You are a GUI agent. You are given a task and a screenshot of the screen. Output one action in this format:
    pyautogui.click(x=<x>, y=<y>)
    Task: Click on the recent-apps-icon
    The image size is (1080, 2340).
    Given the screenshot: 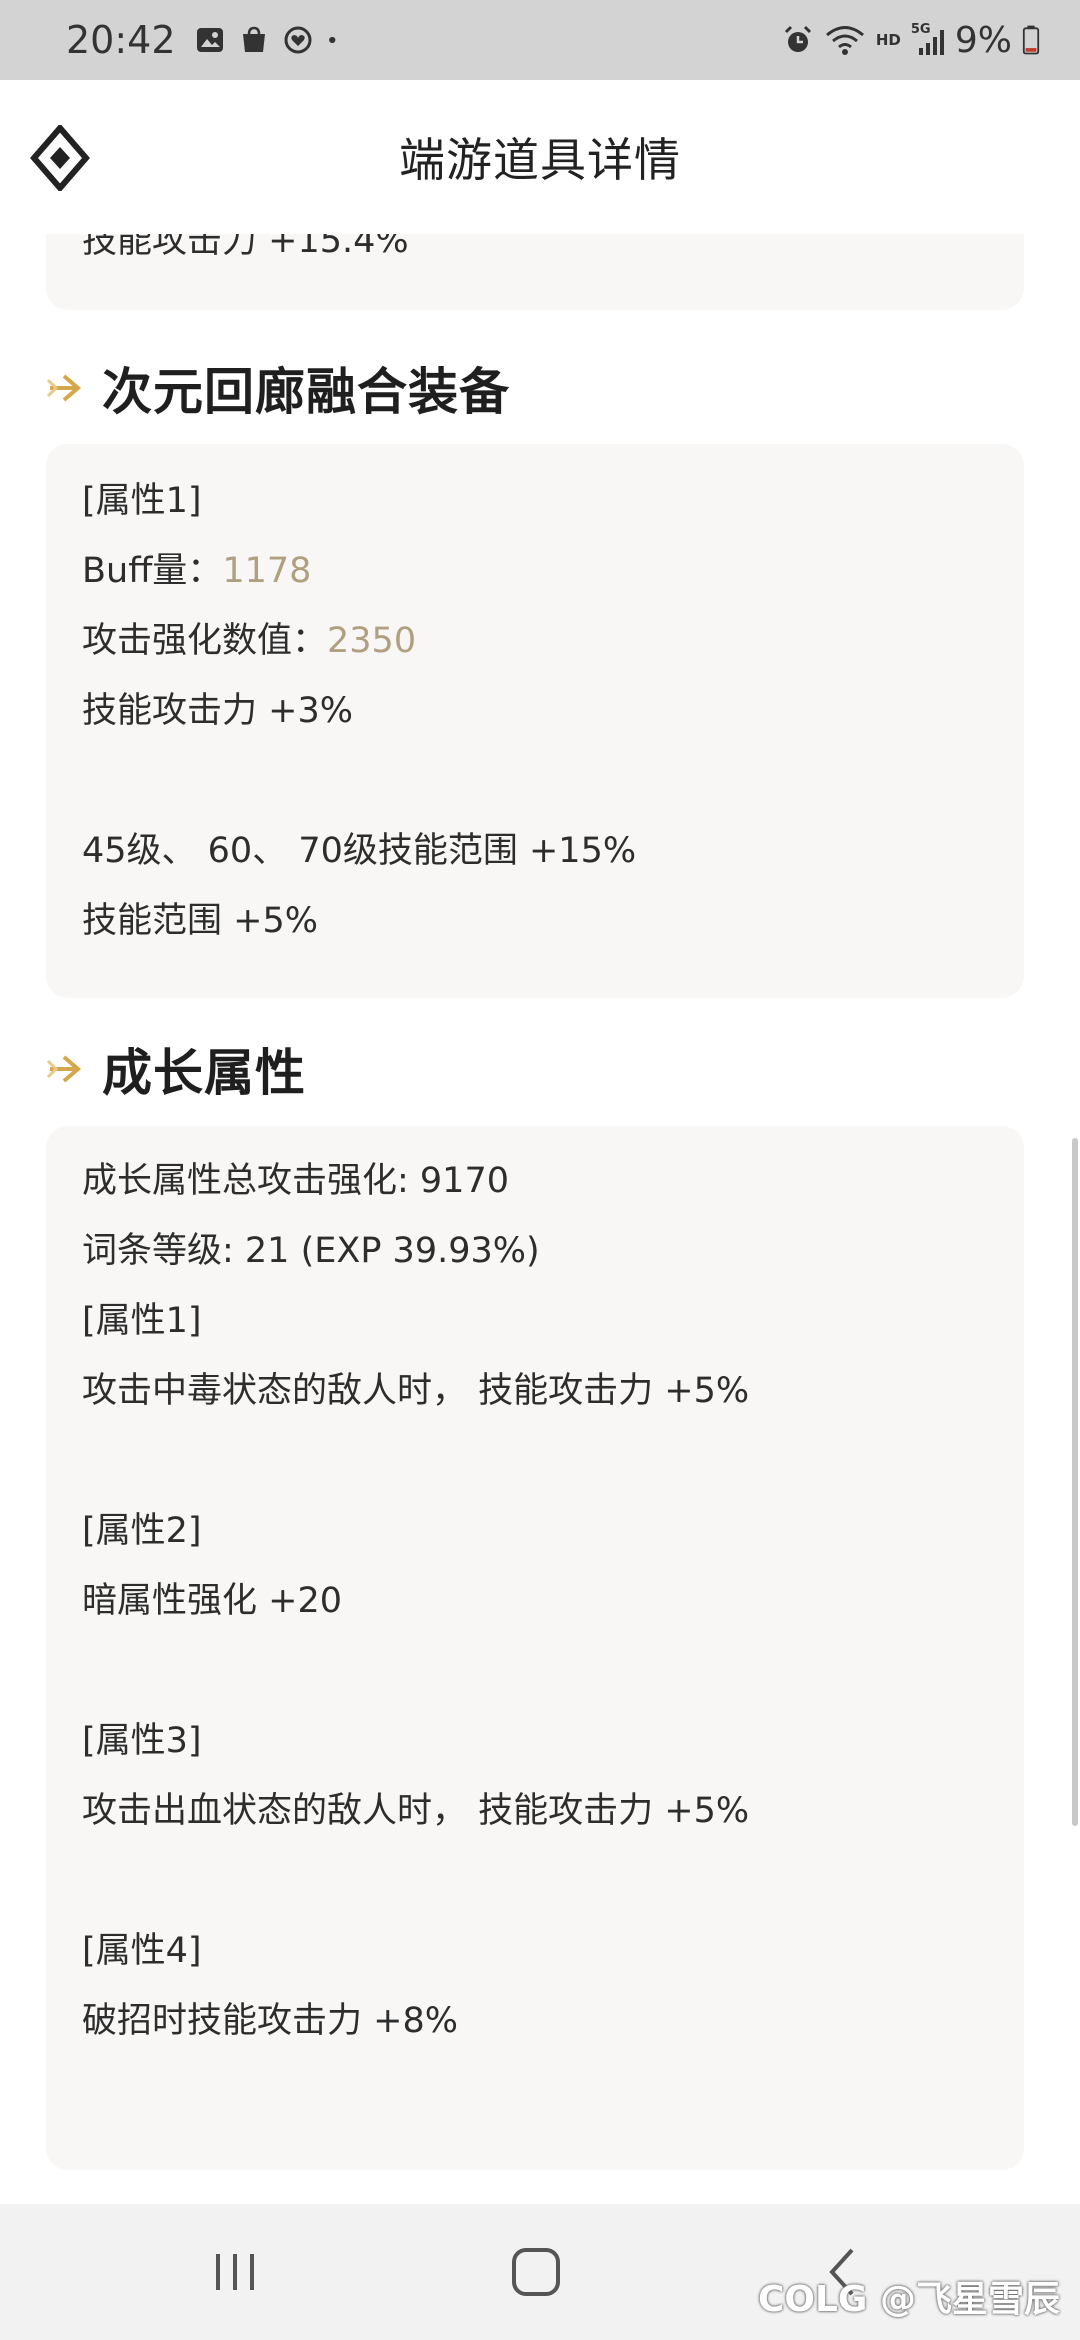 What is the action you would take?
    pyautogui.click(x=235, y=2272)
    